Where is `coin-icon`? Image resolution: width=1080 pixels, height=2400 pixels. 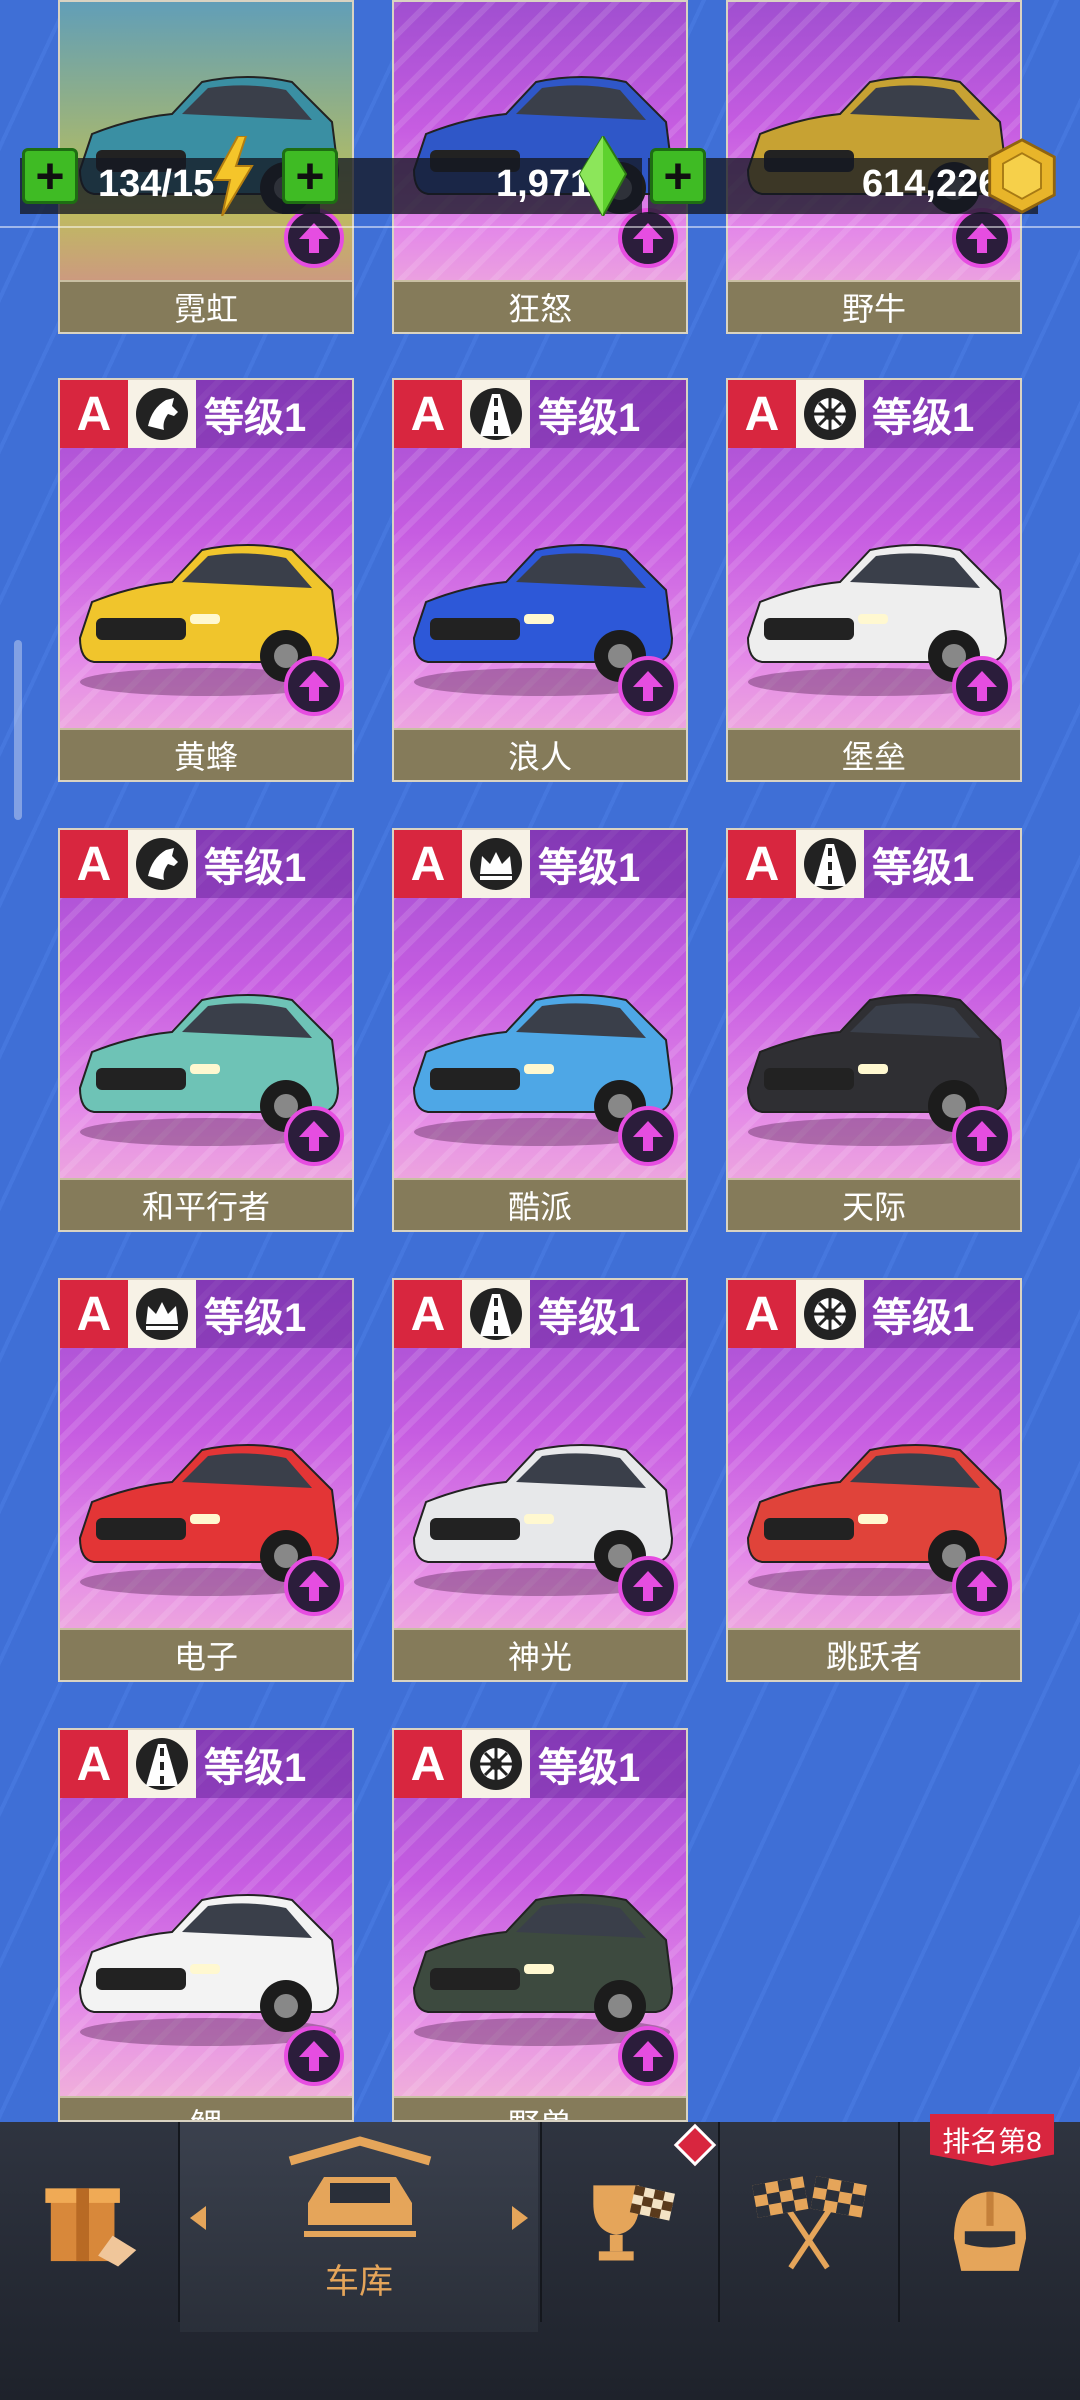 coin-icon is located at coordinates (1022, 176).